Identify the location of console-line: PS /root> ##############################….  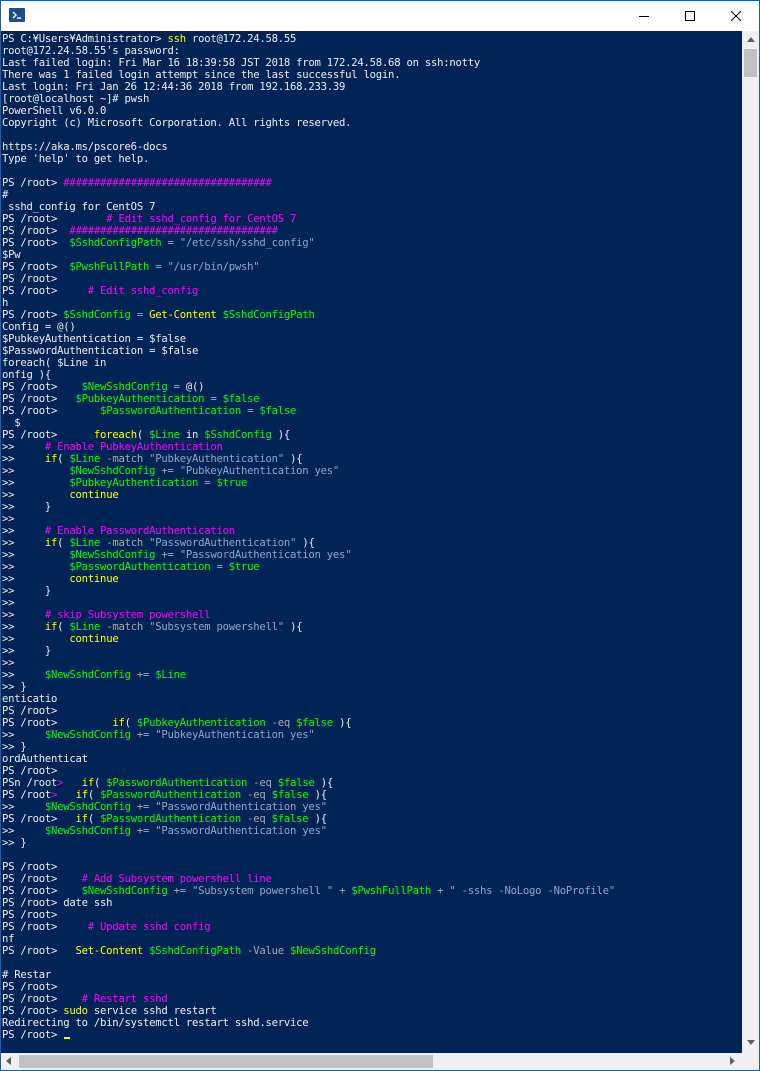
(140, 231).